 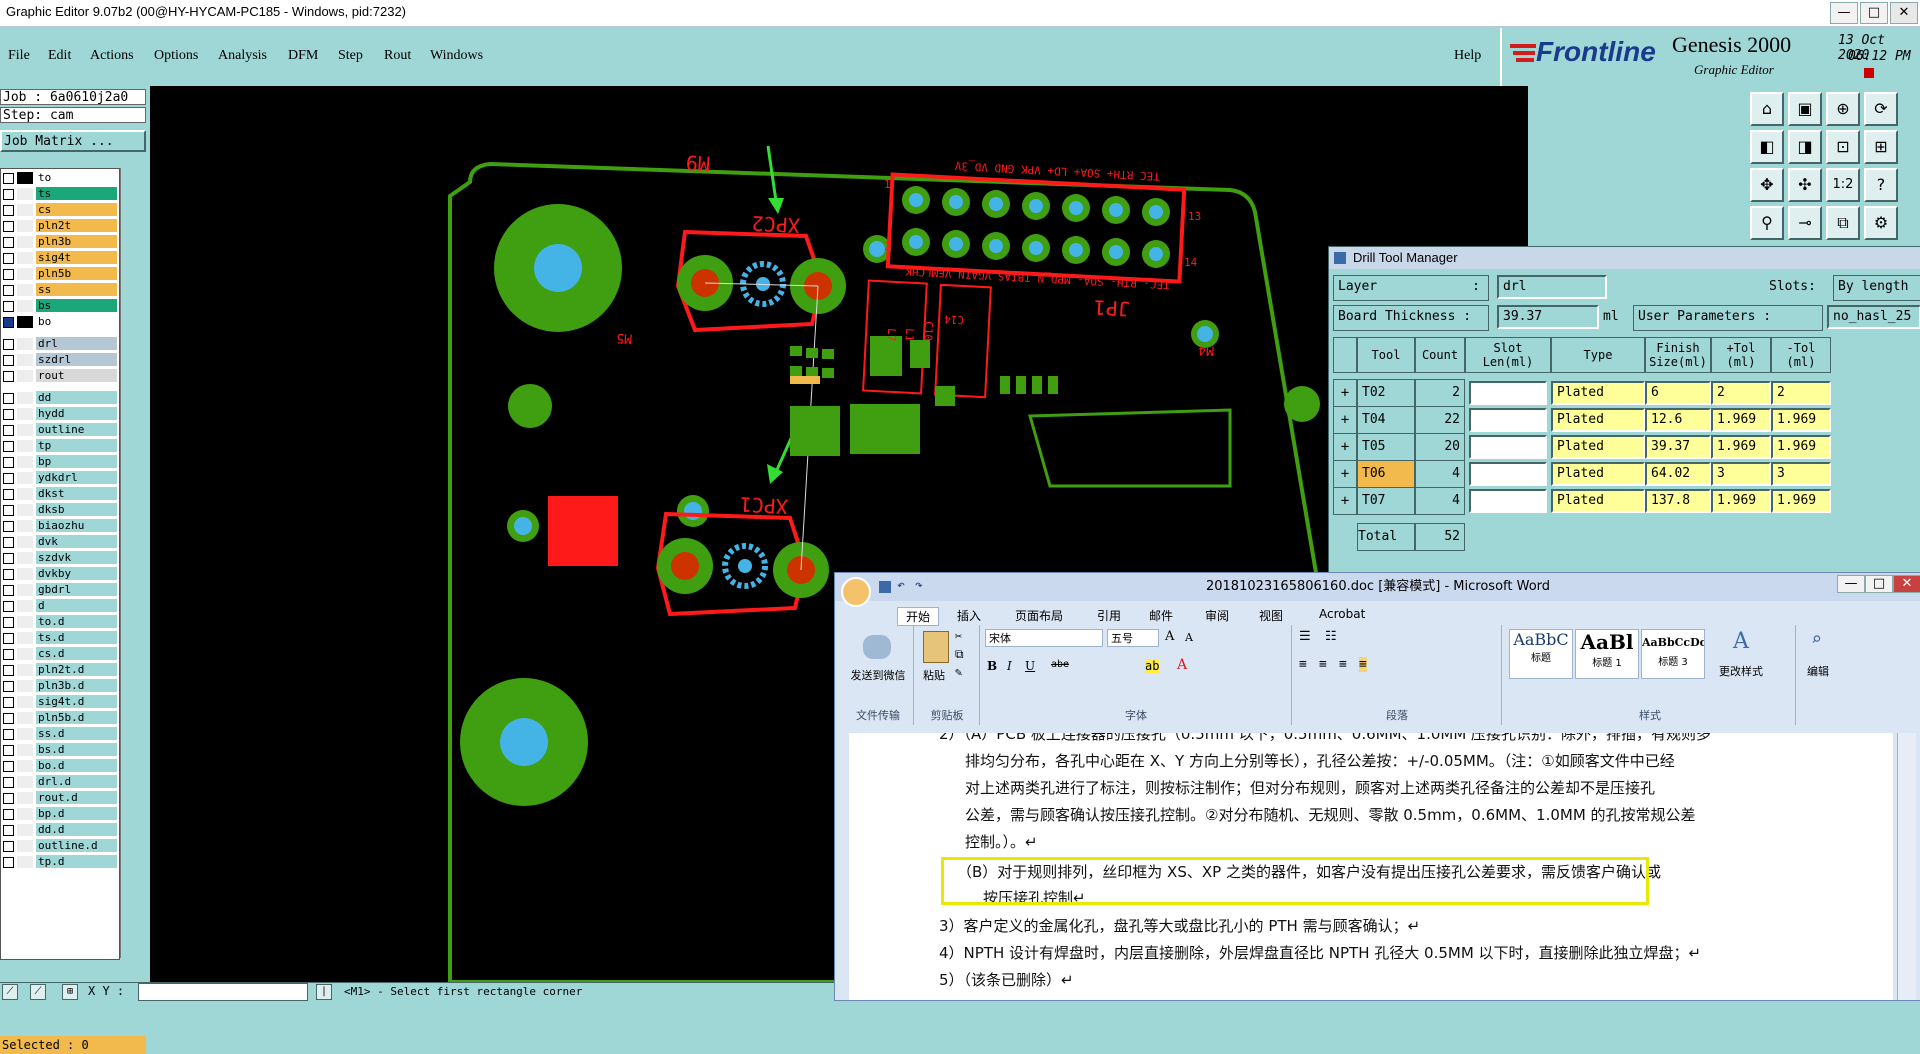 What do you see at coordinates (1741, 671) in the screenshot?
I see `change-styles-button: 更改样式` at bounding box center [1741, 671].